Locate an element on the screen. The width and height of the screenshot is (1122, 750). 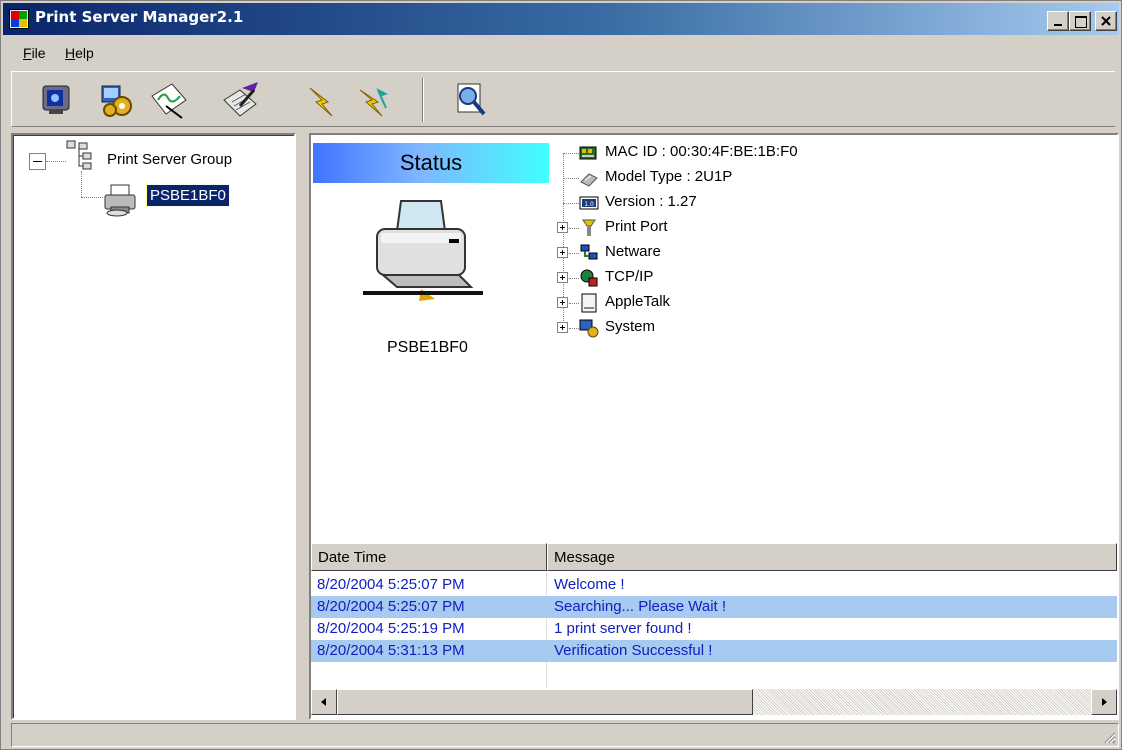
search-document-icon is located at coordinates (471, 99).